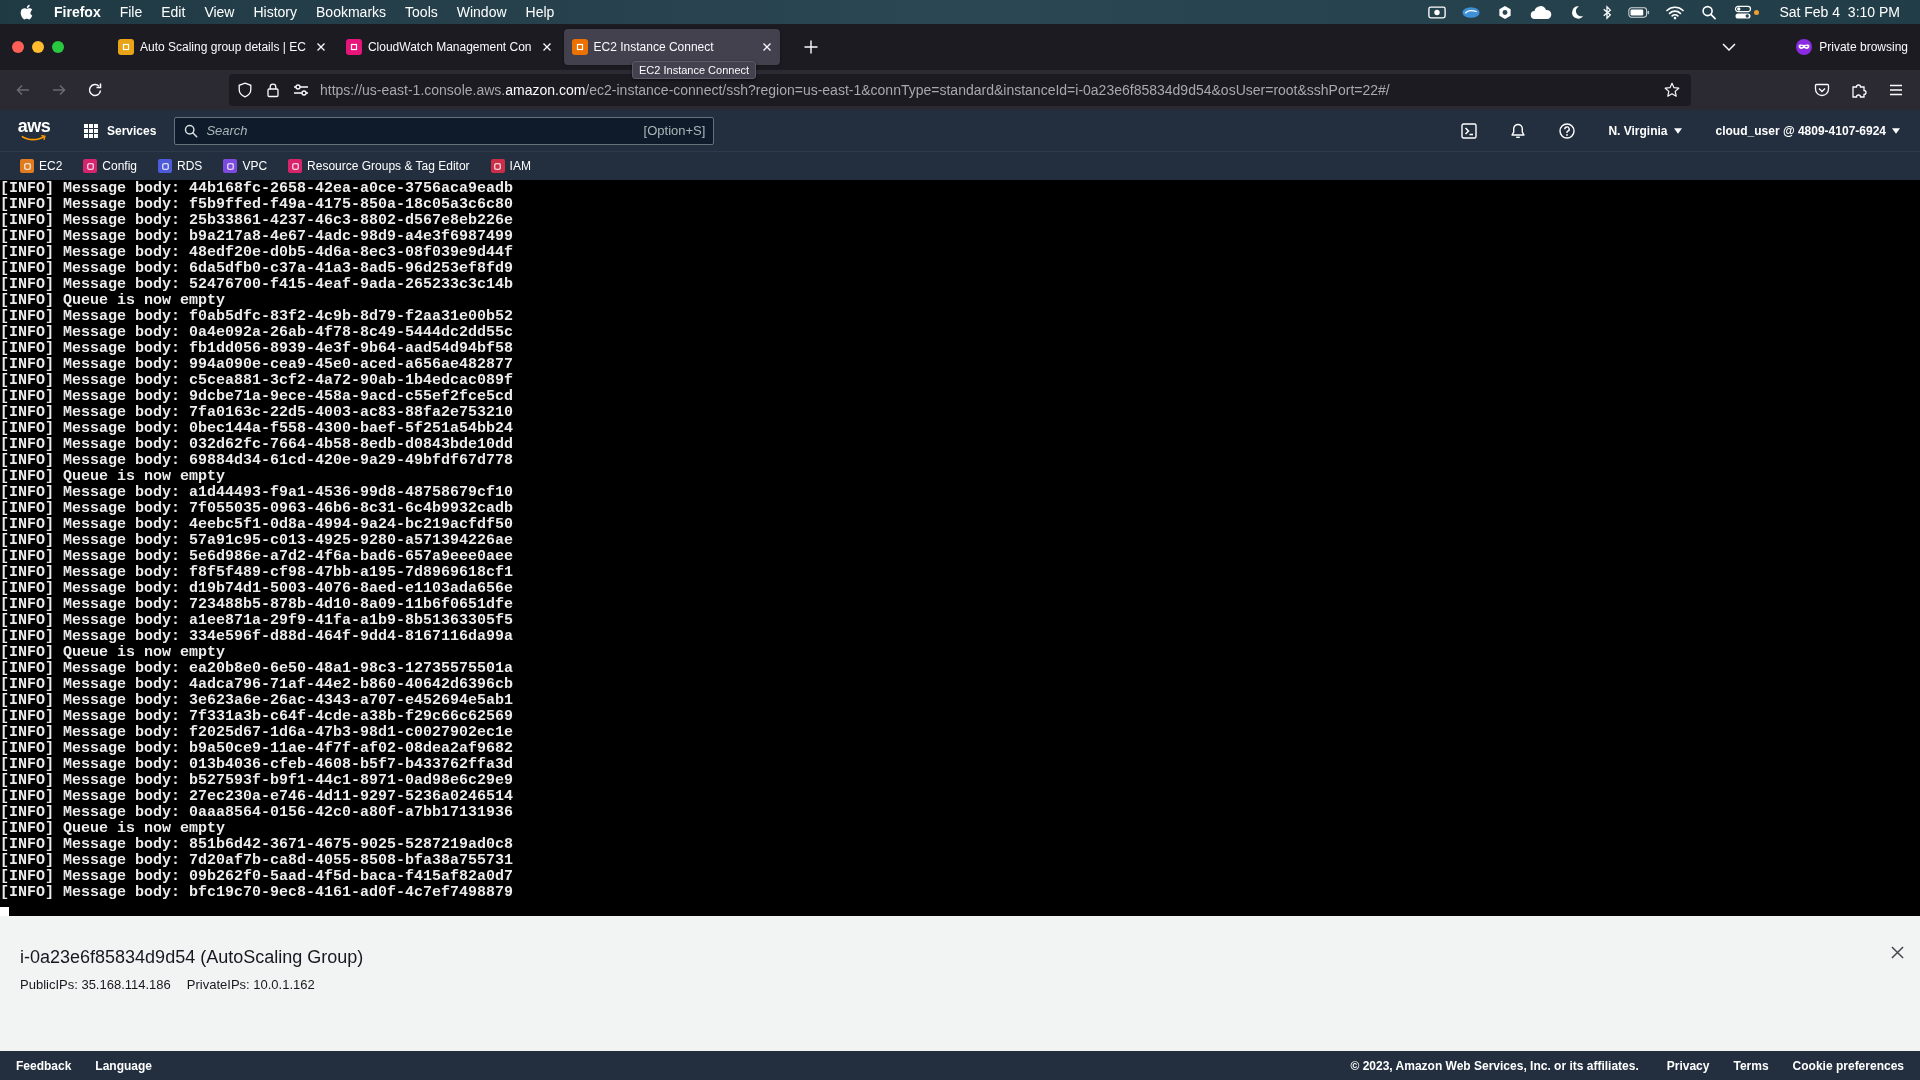  I want to click on terminal-line: [INFO] Message body: c5cea881-3cf2-4a72-90ab-1b4edcac089f, so click(257, 381).